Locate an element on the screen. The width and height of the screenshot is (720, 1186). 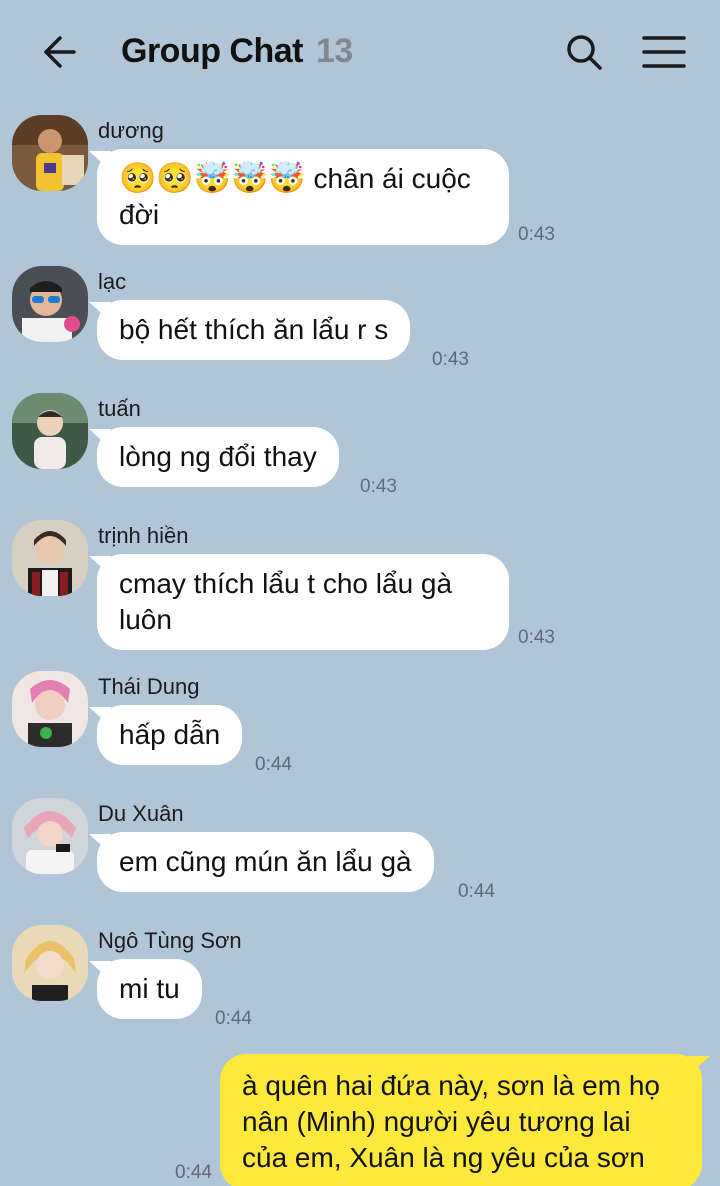
menu-button is located at coordinates (664, 52).